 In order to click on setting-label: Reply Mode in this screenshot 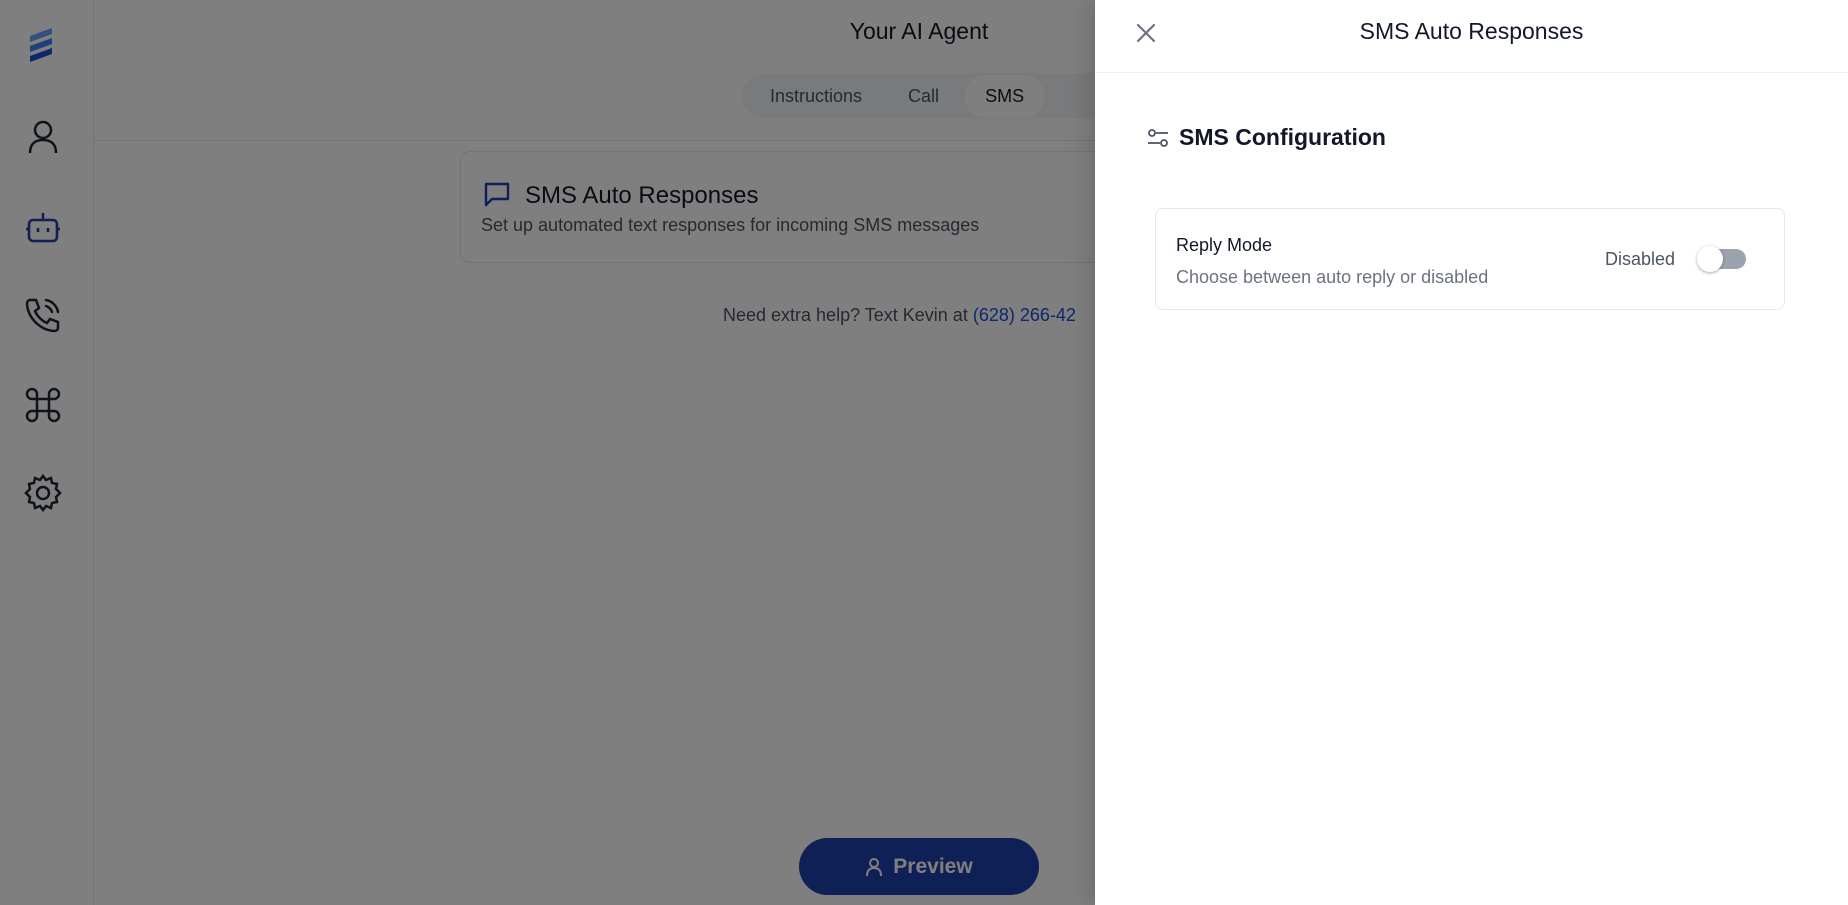, I will do `click(1224, 245)`.